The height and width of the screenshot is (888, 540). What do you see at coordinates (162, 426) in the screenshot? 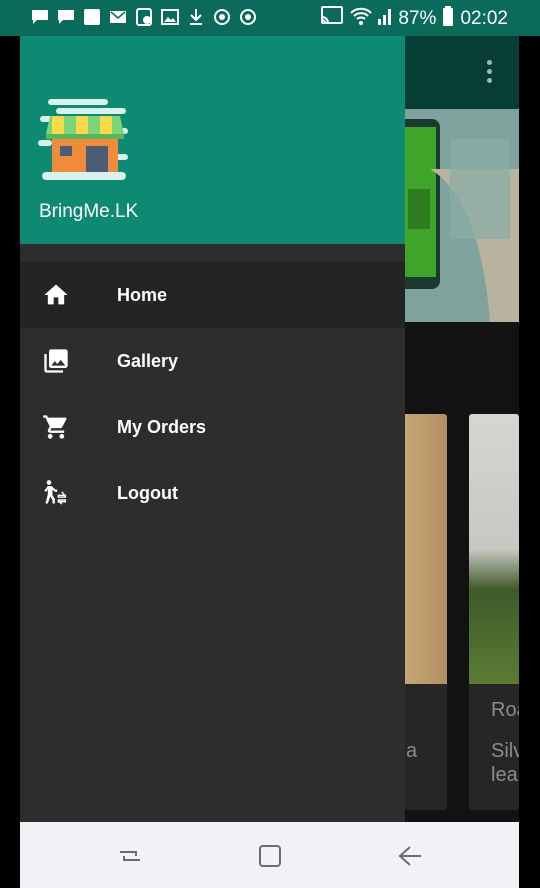
I see `menu-label: My Orders` at bounding box center [162, 426].